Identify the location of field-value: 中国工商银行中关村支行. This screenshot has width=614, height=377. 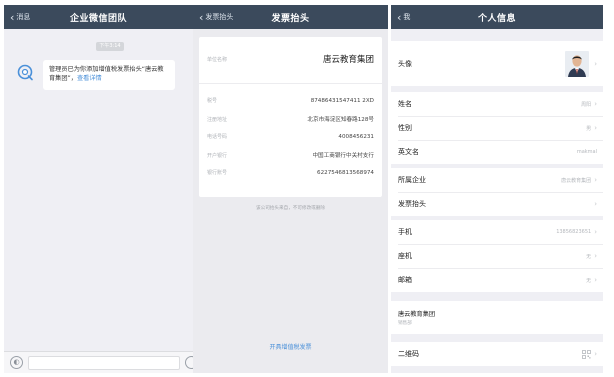
(343, 156).